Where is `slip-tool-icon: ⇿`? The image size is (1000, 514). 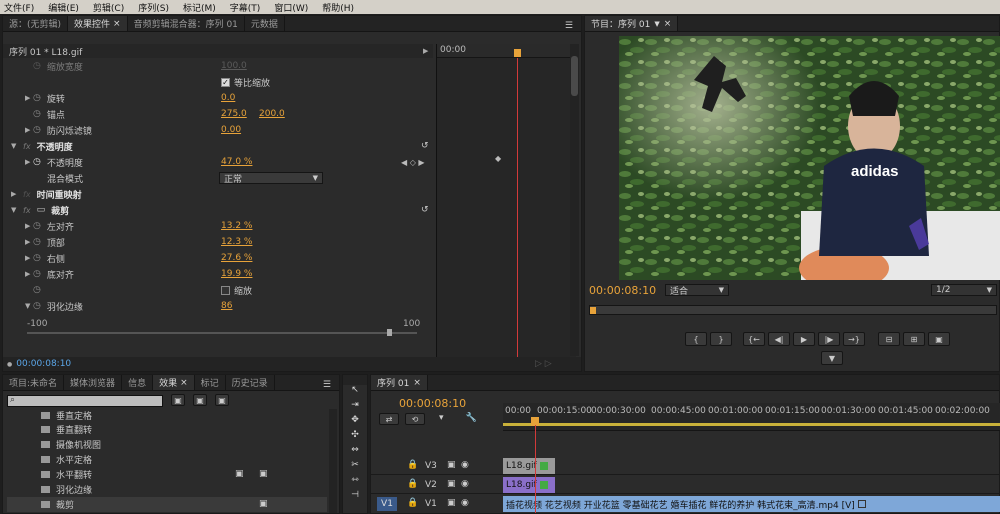
slip-tool-icon: ⇿ is located at coordinates (355, 482).